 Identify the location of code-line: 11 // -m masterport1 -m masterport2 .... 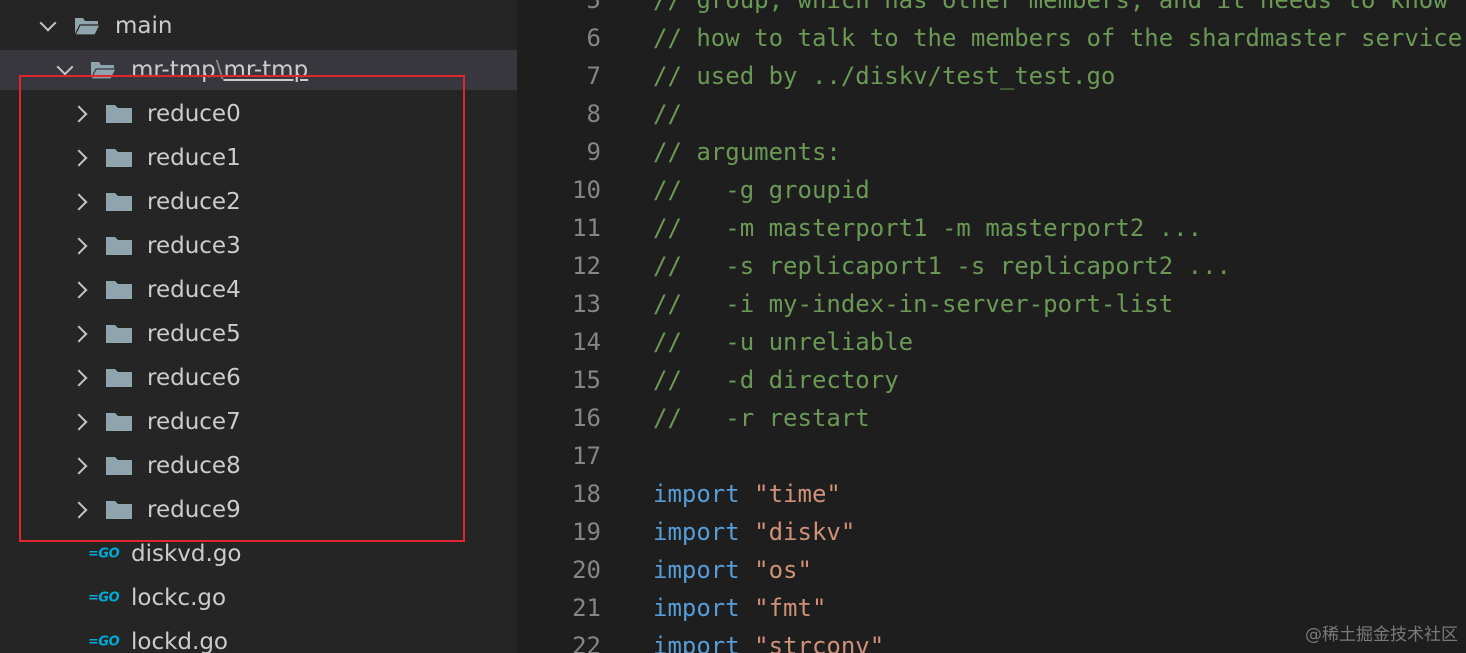
(991, 228).